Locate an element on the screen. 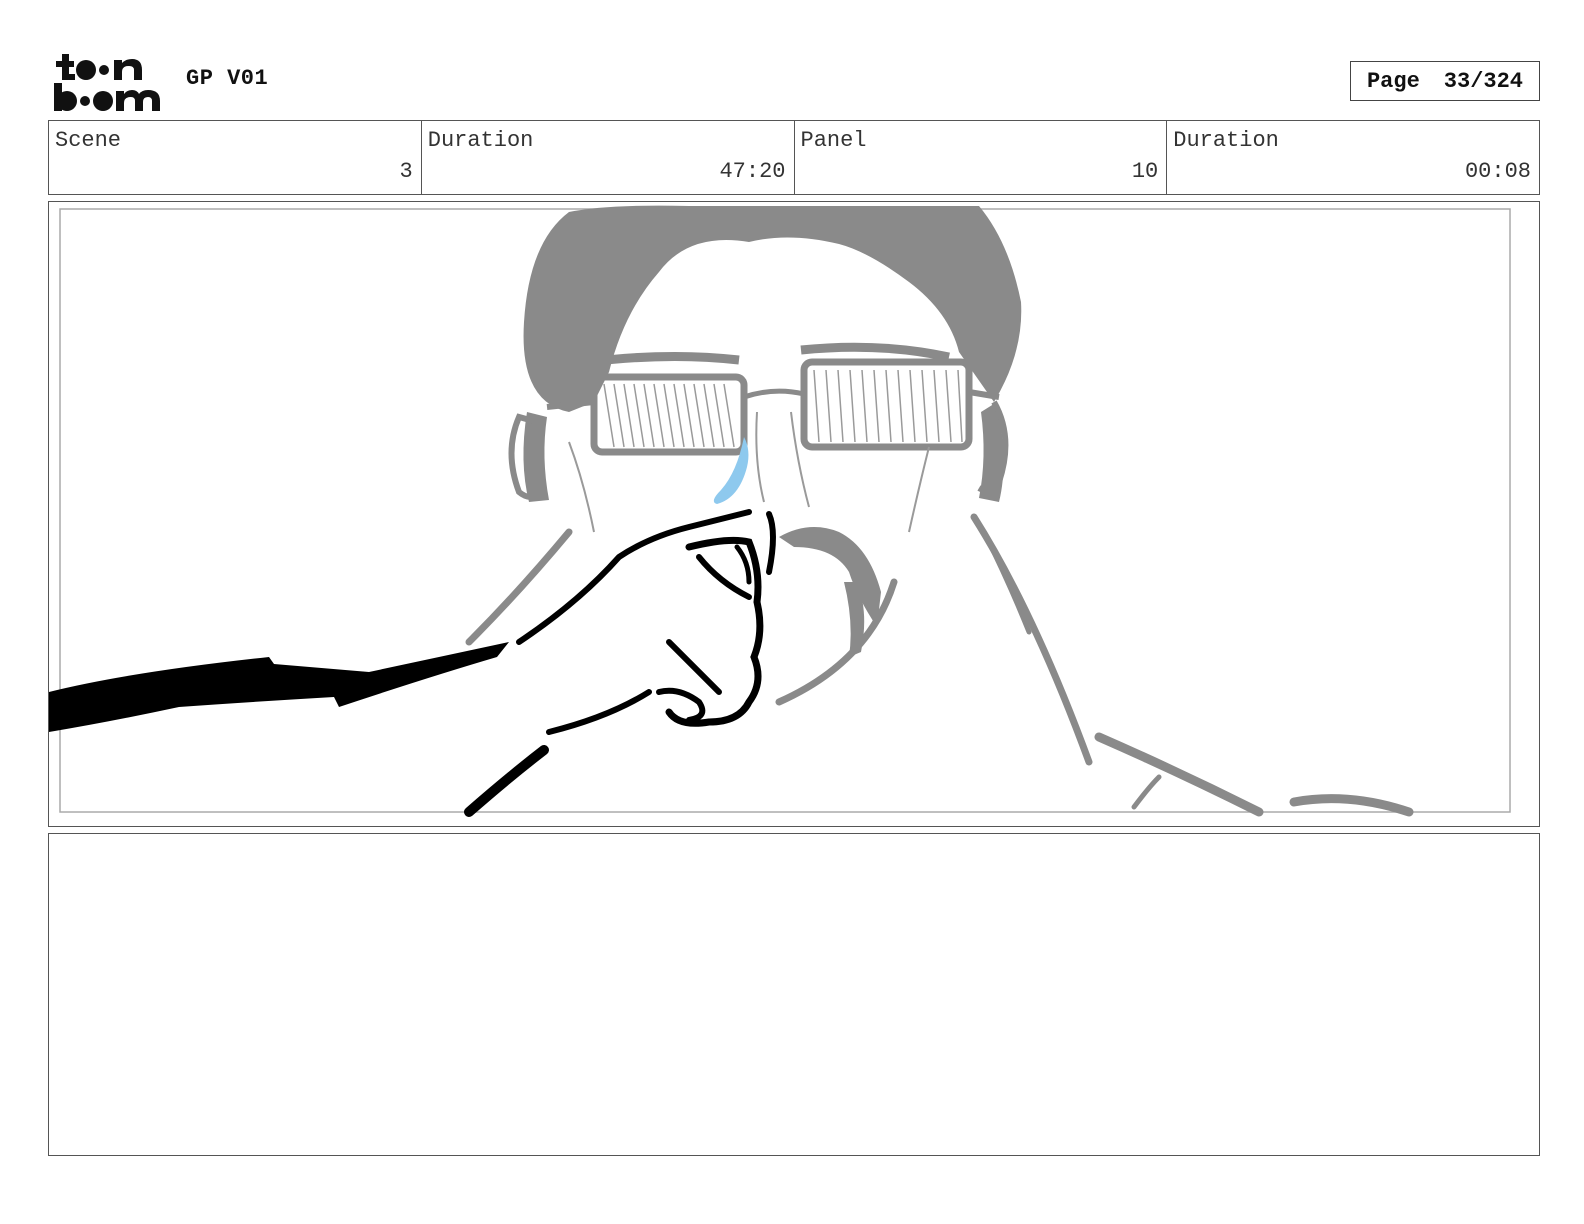 The height and width of the screenshot is (1224, 1584). body-sketch is located at coordinates (939, 665).